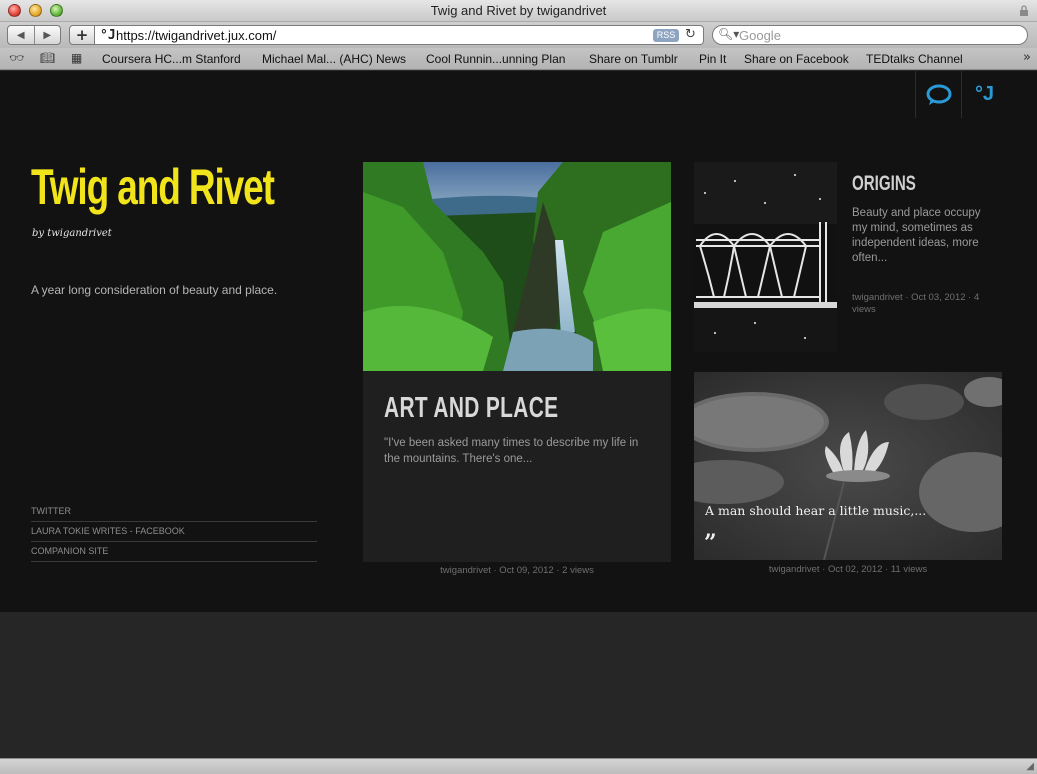  What do you see at coordinates (334, 59) in the screenshot?
I see `bookmark-item: Michael Mal... (AHC) News` at bounding box center [334, 59].